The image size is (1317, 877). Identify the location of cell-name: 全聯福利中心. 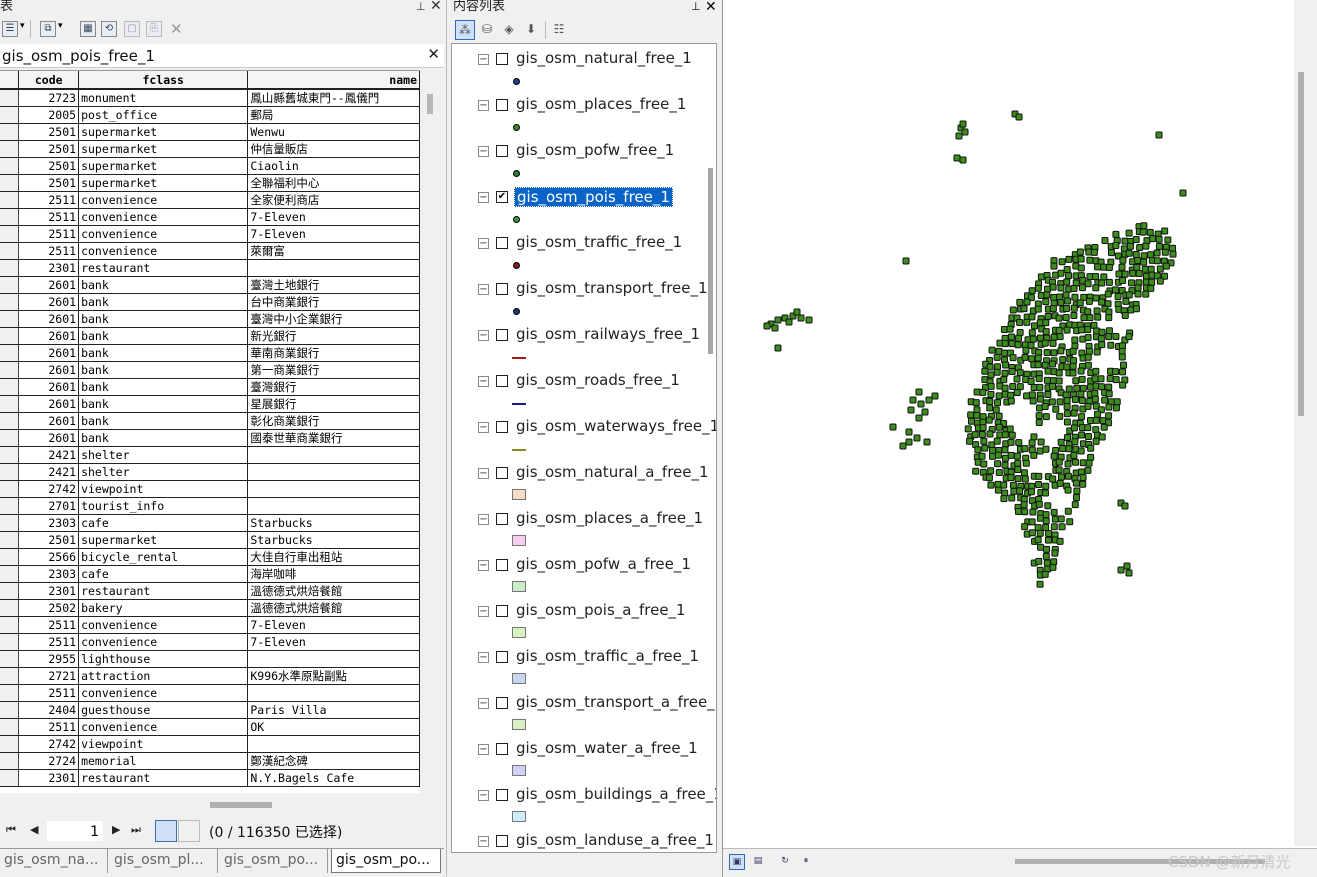
(333, 183).